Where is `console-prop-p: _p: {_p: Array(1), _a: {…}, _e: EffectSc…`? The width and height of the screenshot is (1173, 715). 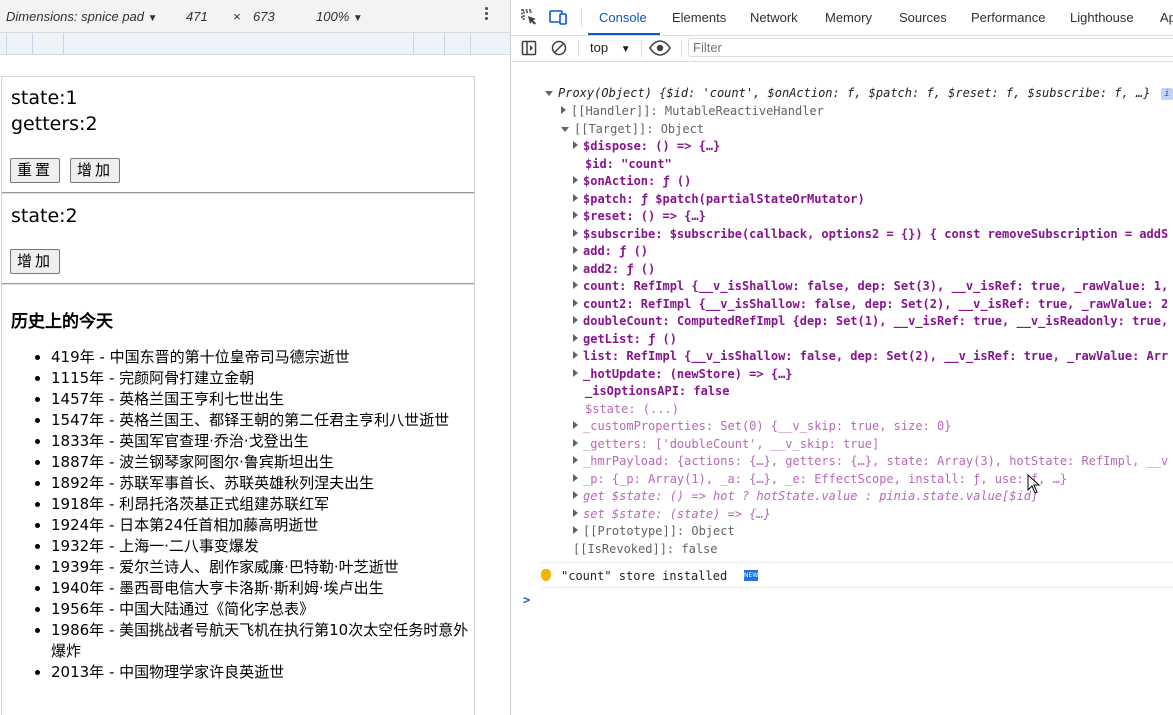
console-prop-p: _p: {_p: Array(1), _a: {…}, _e: EffectSc… is located at coordinates (820, 479).